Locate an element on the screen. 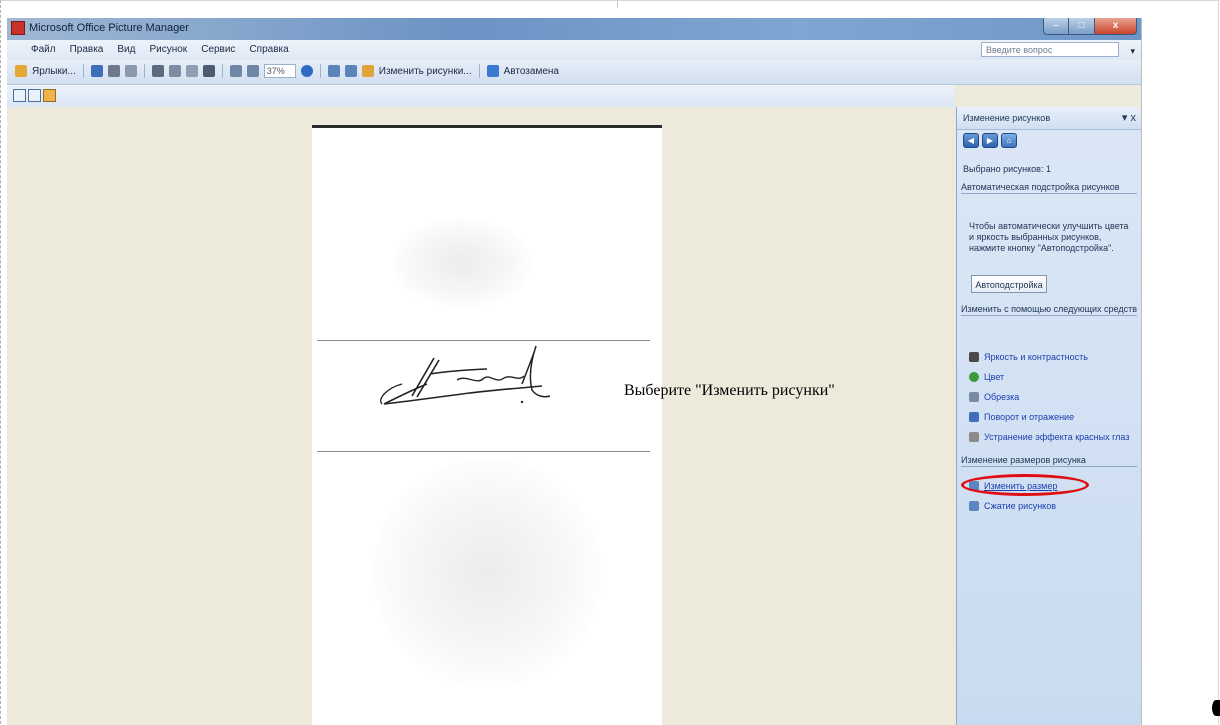  red-eye-link: Устранение эффекта красных глаз is located at coordinates (1049, 437).